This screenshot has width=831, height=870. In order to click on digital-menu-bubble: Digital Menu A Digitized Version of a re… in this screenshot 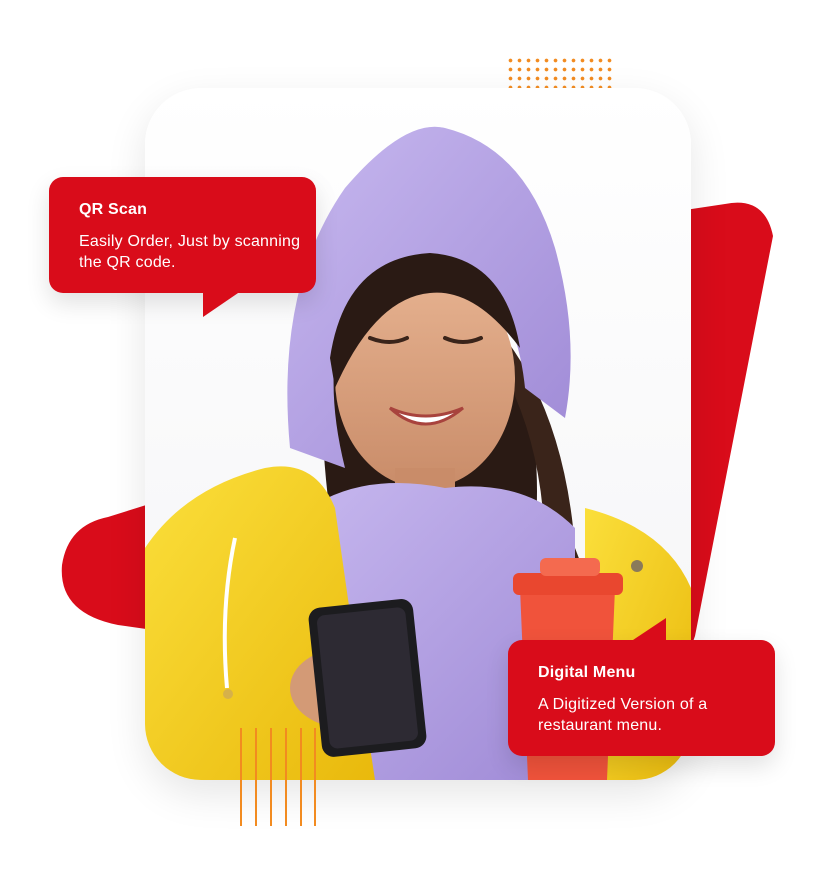, I will do `click(641, 698)`.